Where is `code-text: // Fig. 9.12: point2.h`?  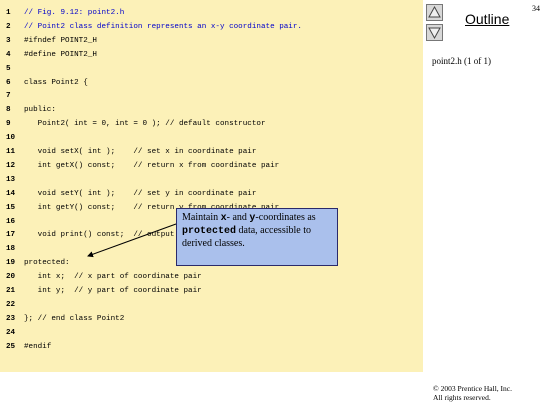 code-text: // Fig. 9.12: point2.h is located at coordinates (74, 13).